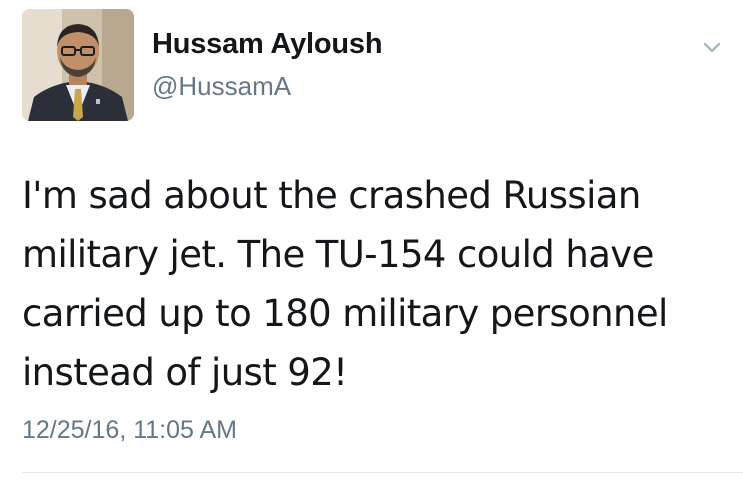 The height and width of the screenshot is (485, 743). I want to click on tweet-timestamp: 12/25/16, 11:05 AM, so click(129, 430).